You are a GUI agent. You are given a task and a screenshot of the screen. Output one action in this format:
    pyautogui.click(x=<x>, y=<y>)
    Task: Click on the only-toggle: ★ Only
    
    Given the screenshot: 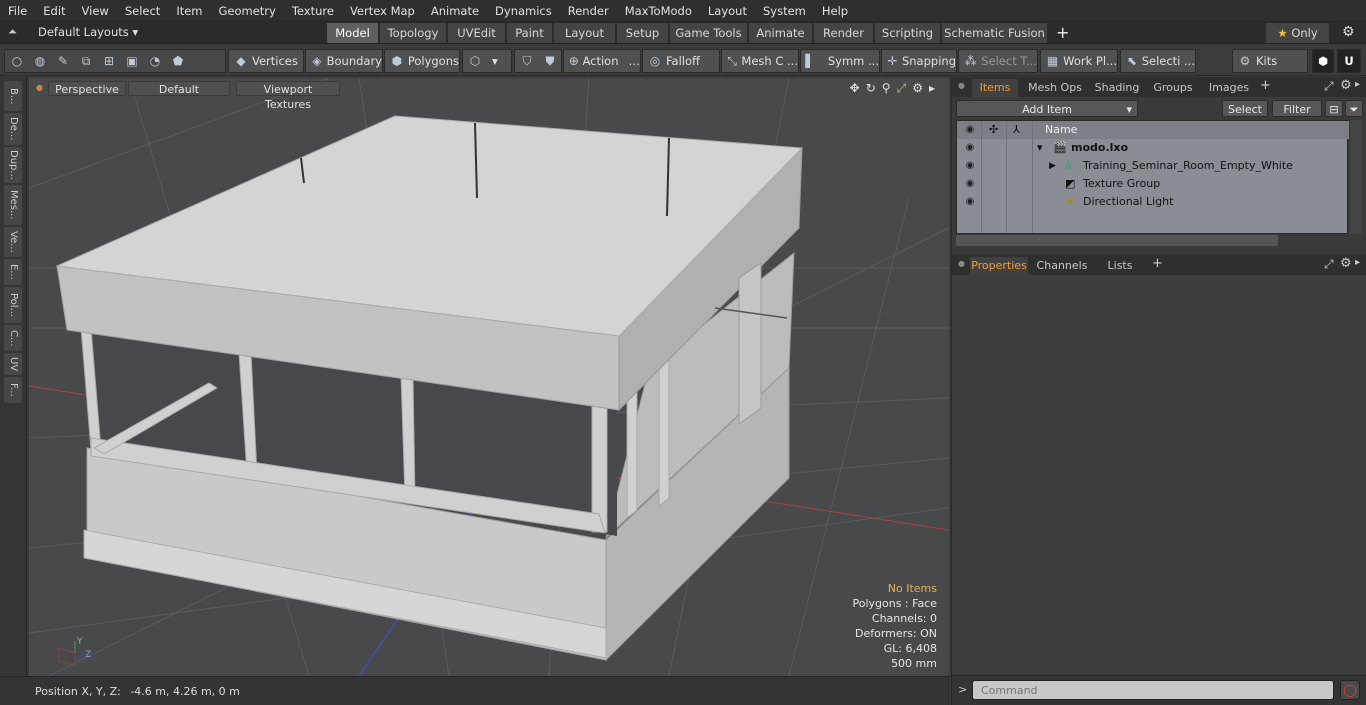 What is the action you would take?
    pyautogui.click(x=1298, y=33)
    